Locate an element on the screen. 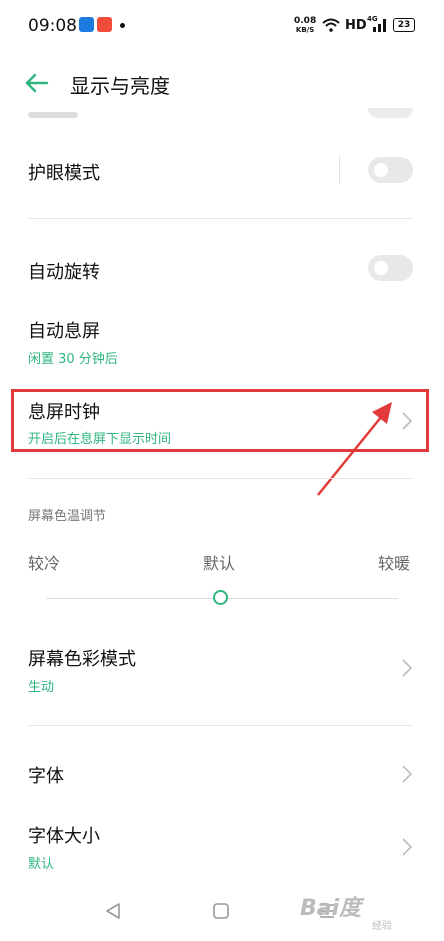  auto-rotate-label: 自动旋转 is located at coordinates (64, 272).